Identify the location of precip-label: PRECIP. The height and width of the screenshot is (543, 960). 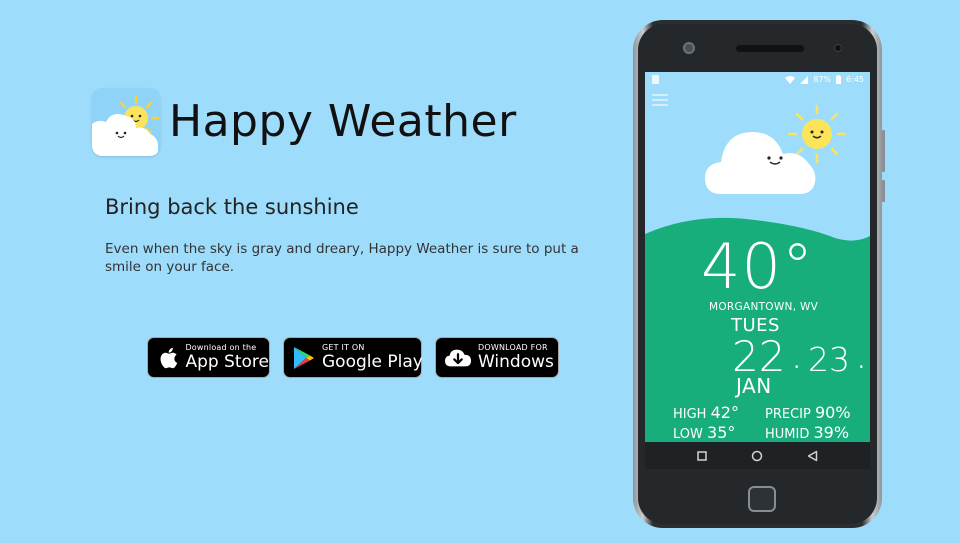
(788, 414).